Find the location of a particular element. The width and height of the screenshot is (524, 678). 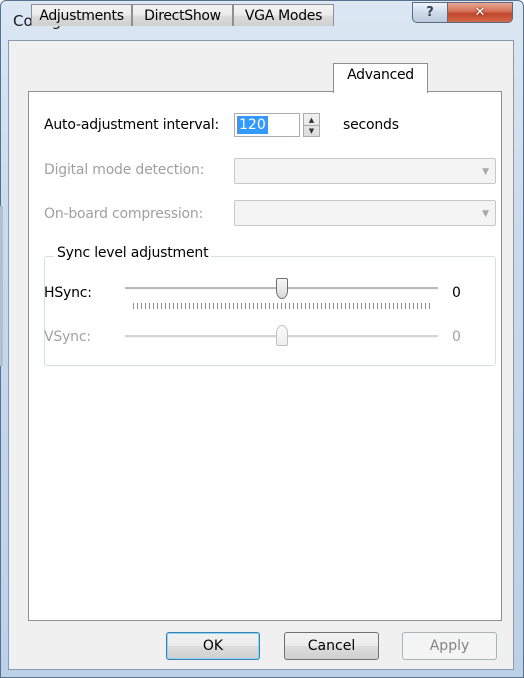

tab-vga-modes: VGA Modes is located at coordinates (283, 15).